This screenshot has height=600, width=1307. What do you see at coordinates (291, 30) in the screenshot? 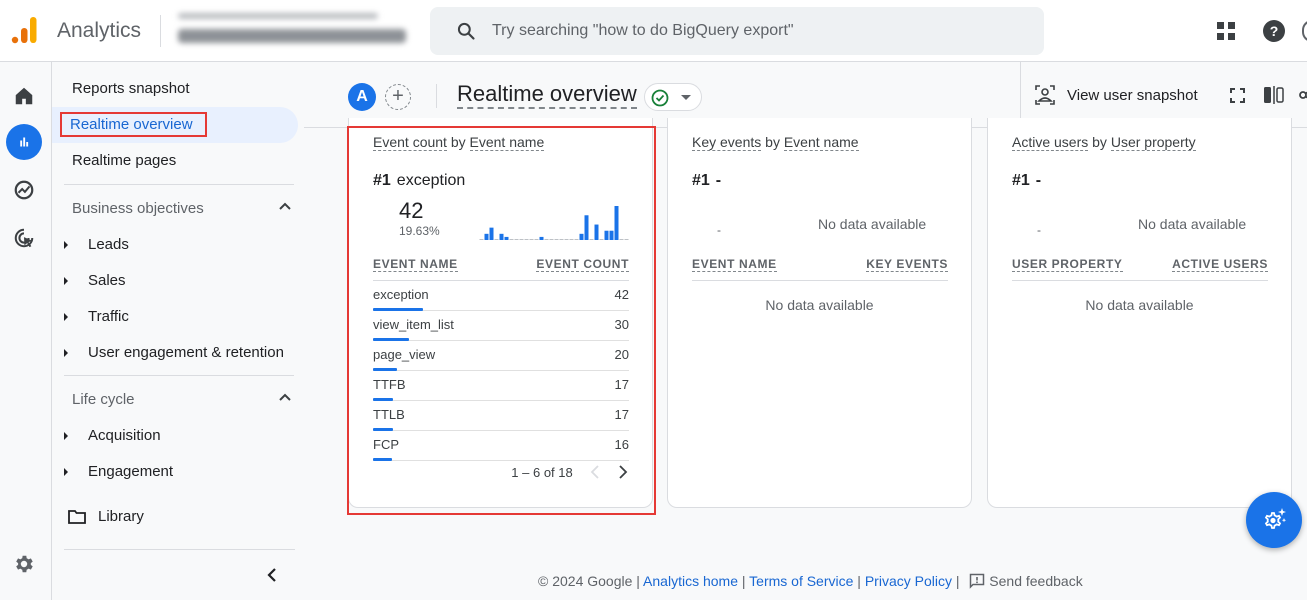
I see `account-selector` at bounding box center [291, 30].